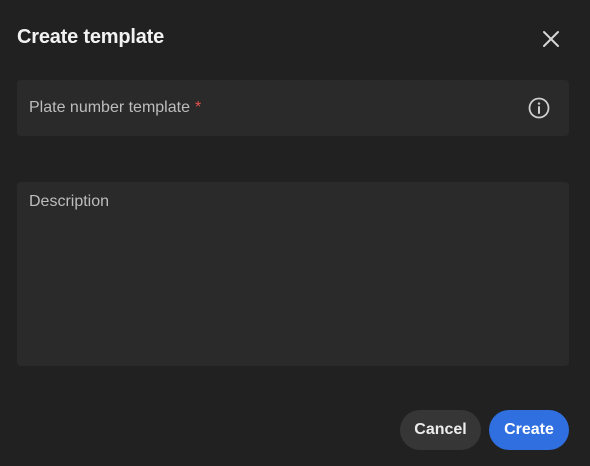  What do you see at coordinates (109, 107) in the screenshot?
I see `plate-label-text: Plate number template` at bounding box center [109, 107].